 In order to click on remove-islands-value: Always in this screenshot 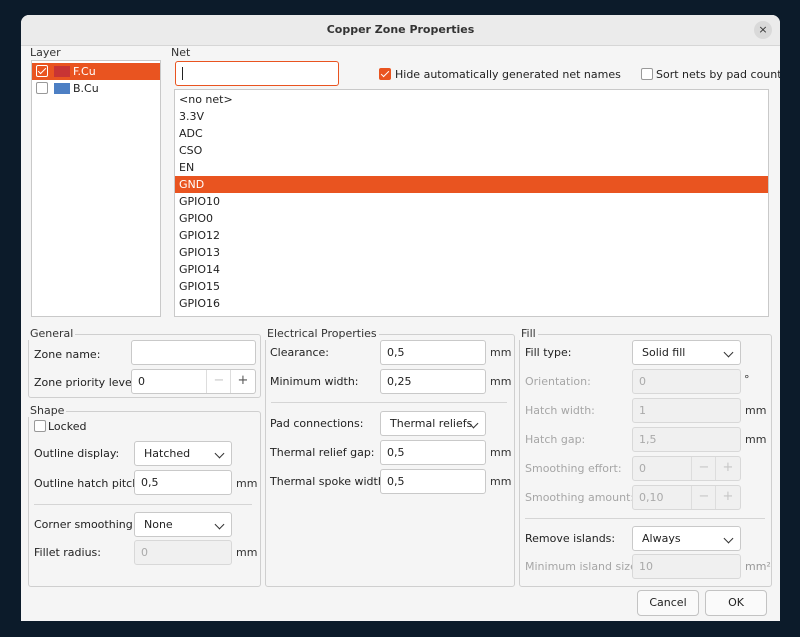, I will do `click(661, 538)`.